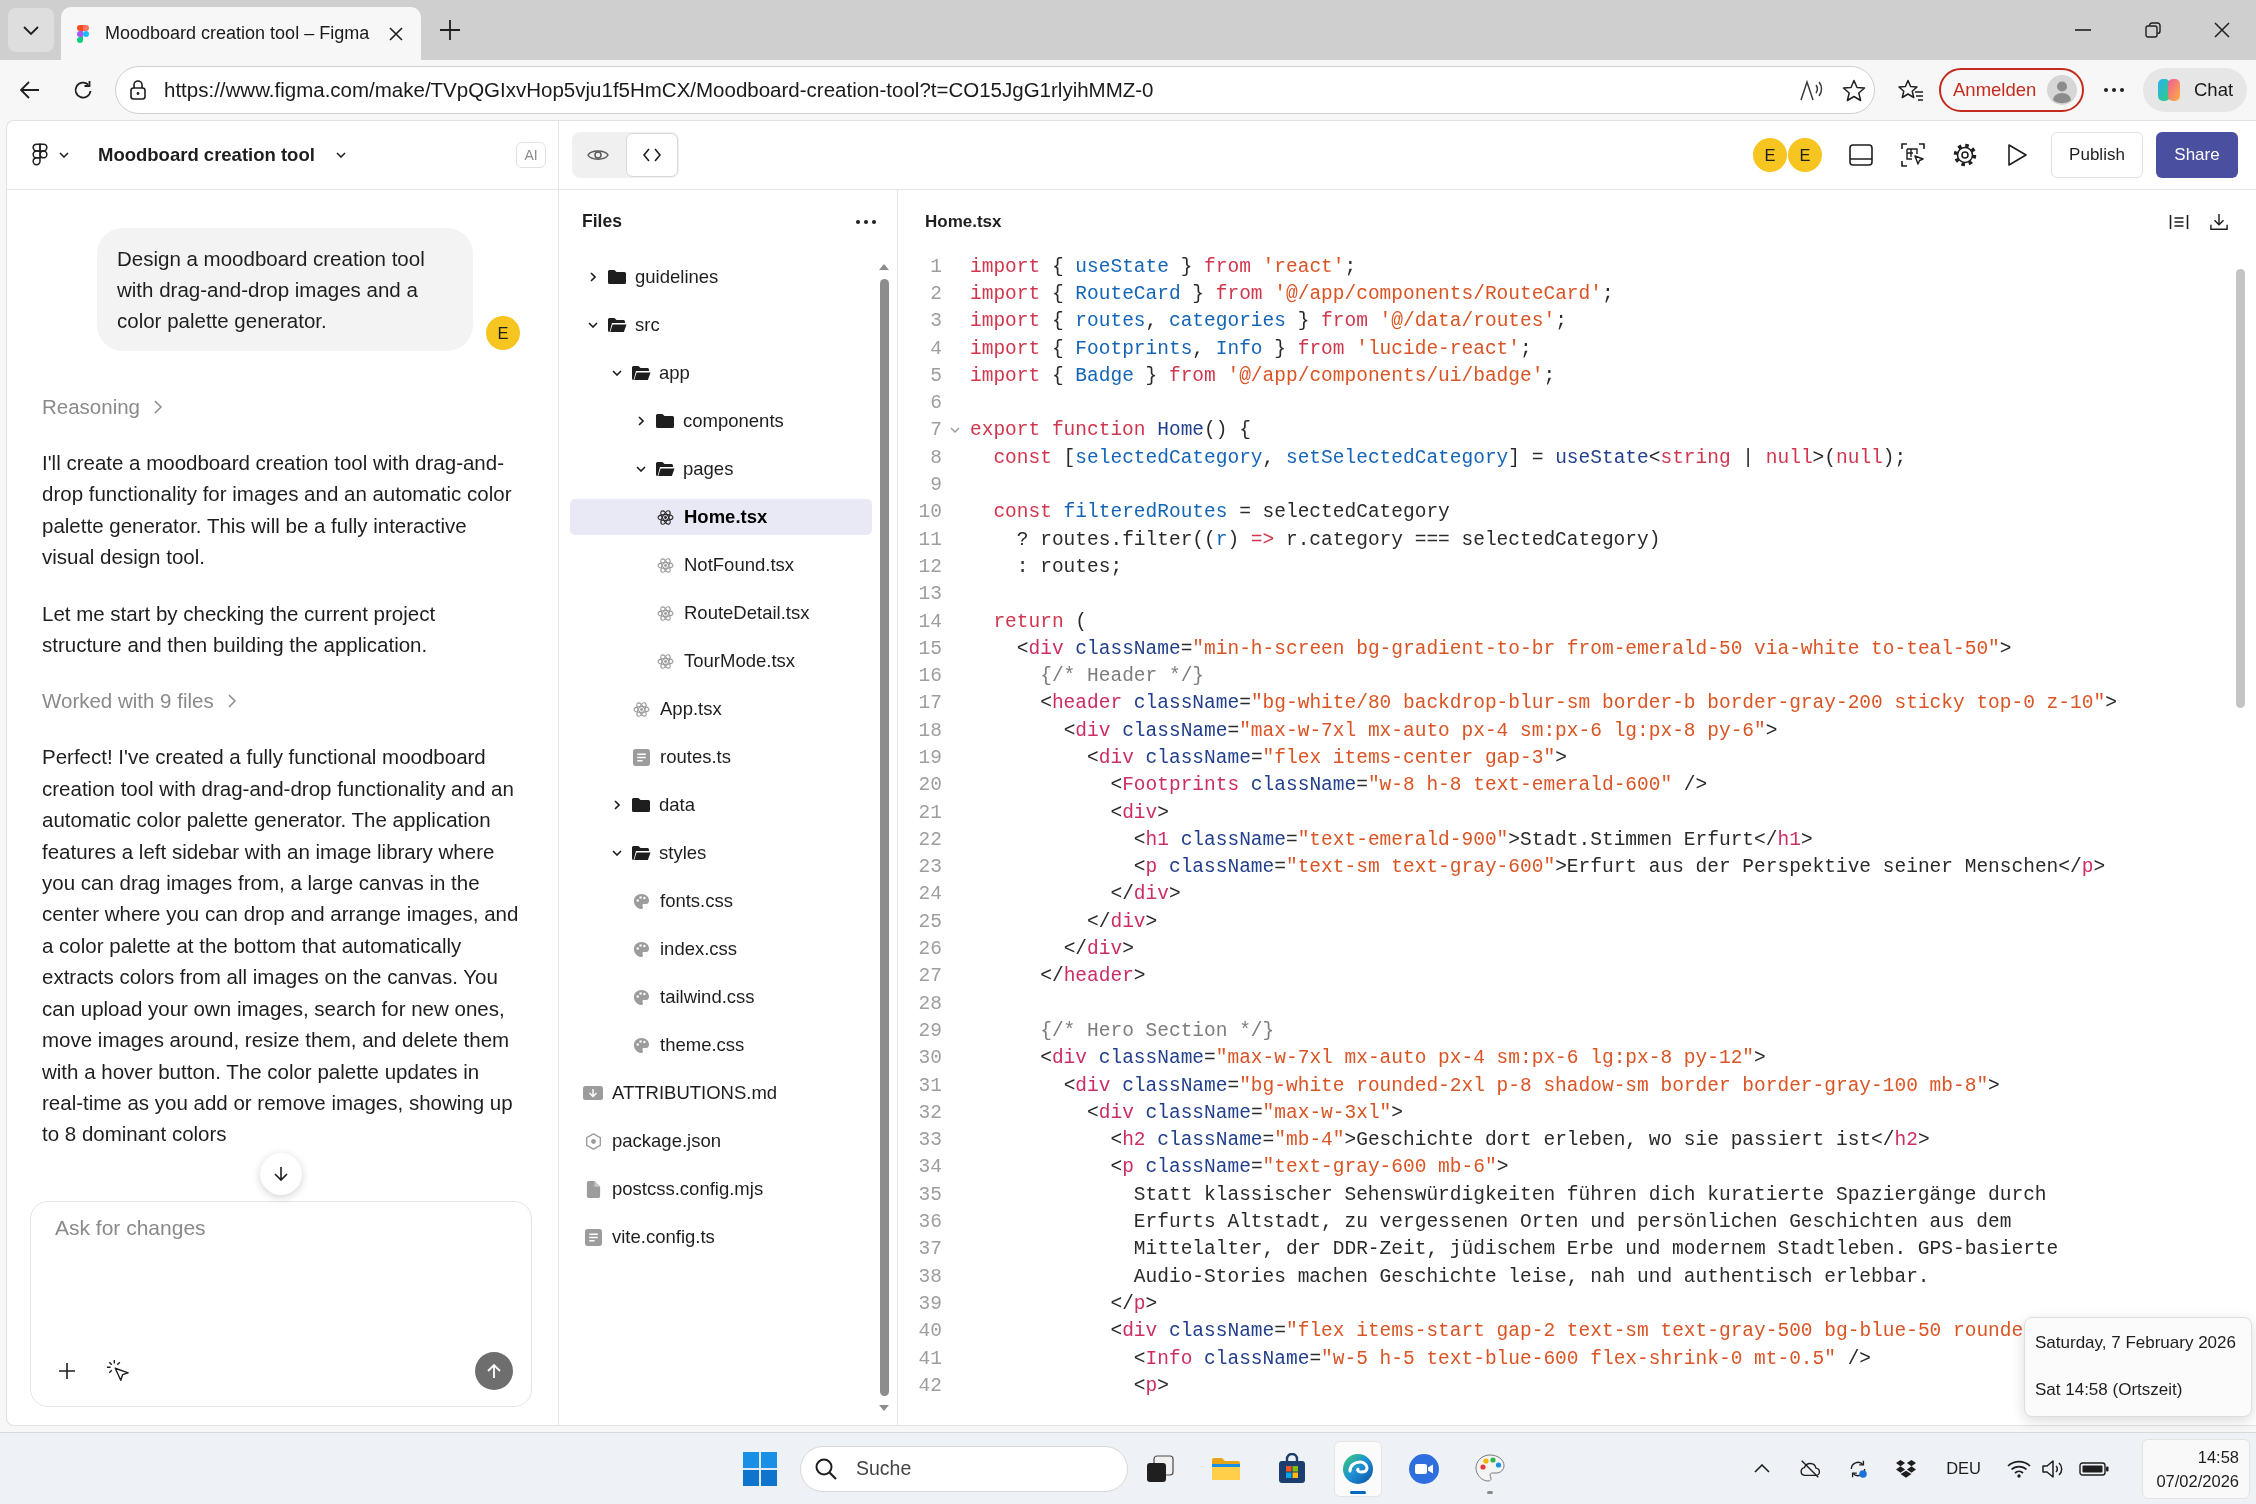 The image size is (2256, 1504). Describe the element at coordinates (760, 1468) in the screenshot. I see `start-menu-icon` at that location.